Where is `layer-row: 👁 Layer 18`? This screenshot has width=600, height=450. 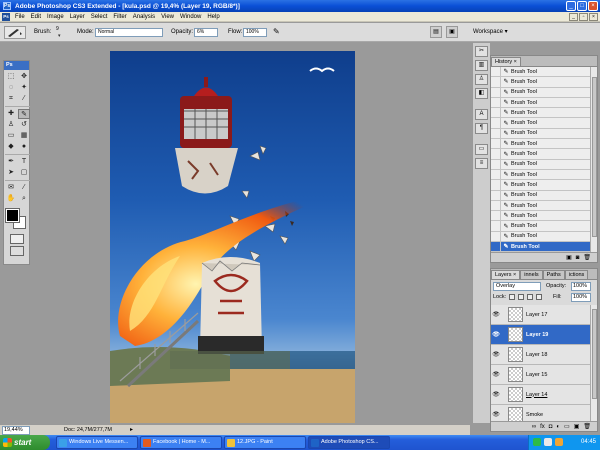 layer-row: 👁 Layer 18 is located at coordinates (541, 355).